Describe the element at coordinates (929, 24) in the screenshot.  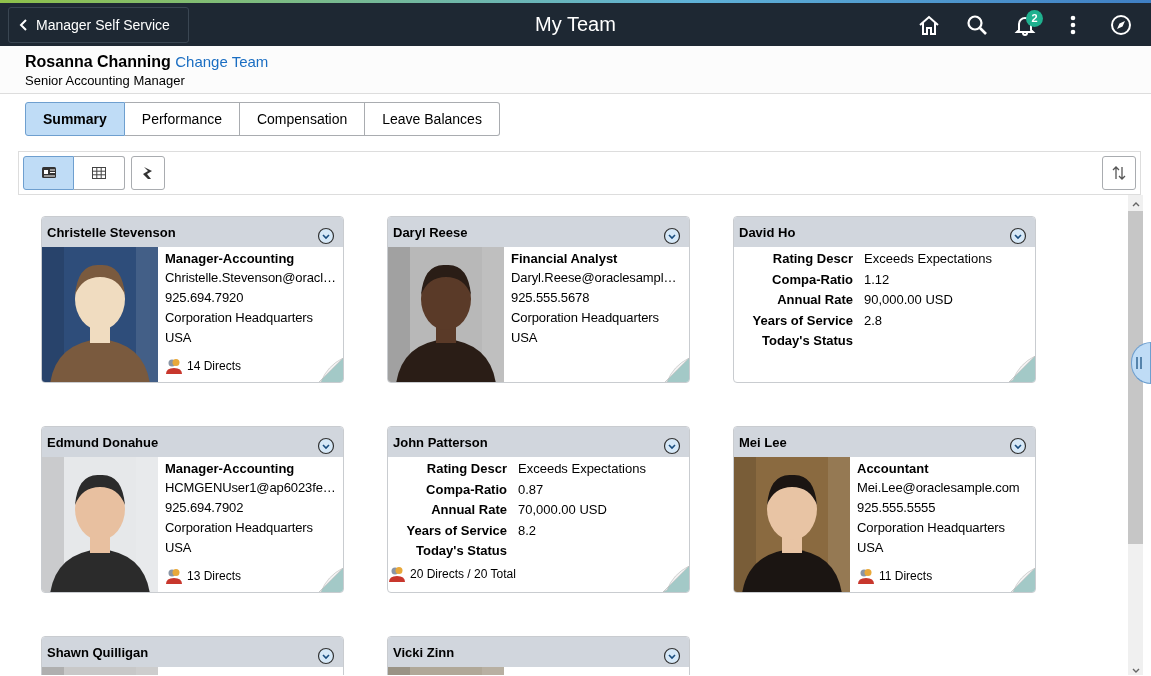
I see `home-icon` at that location.